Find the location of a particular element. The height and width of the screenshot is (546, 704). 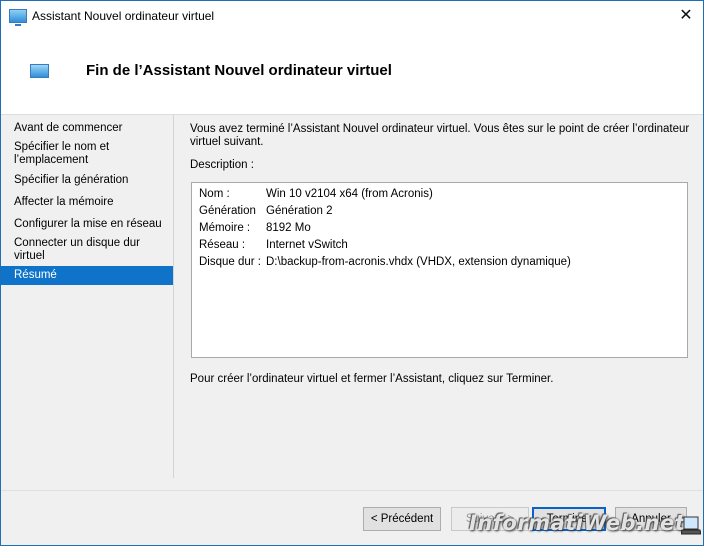

sidebar-item-reseau: Configurer la mise en réseau is located at coordinates (87, 224).